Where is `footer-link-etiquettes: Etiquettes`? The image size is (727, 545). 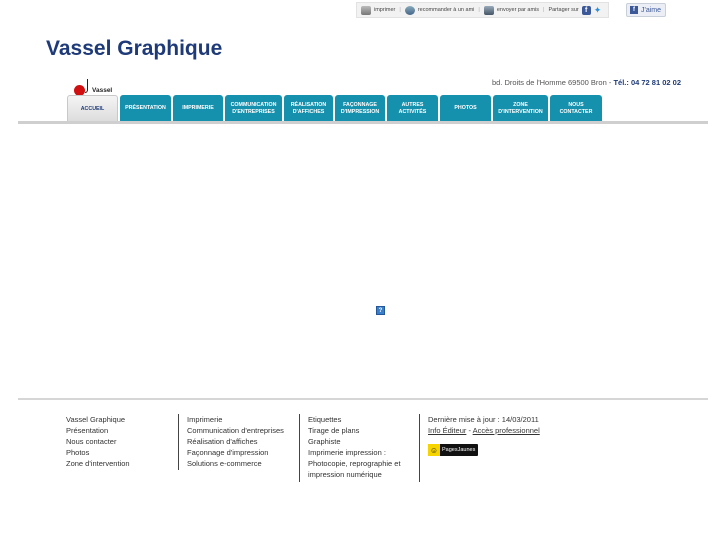
footer-link-etiquettes: Etiquettes is located at coordinates (354, 419).